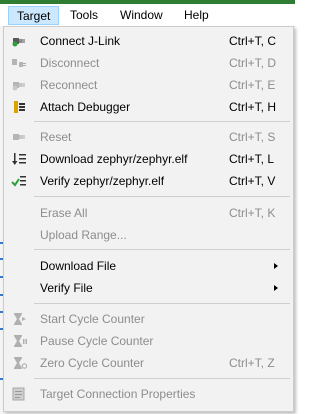 Image resolution: width=320 pixels, height=414 pixels. Describe the element at coordinates (78, 266) in the screenshot. I see `menu-item-label: Download File` at that location.